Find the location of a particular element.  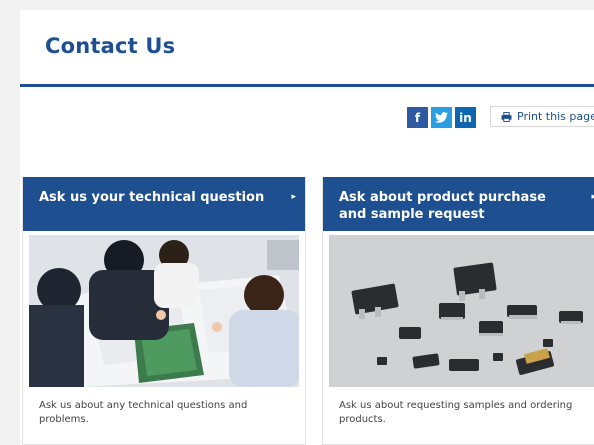

card-heading-text: Ask us your technical question is located at coordinates (152, 197).